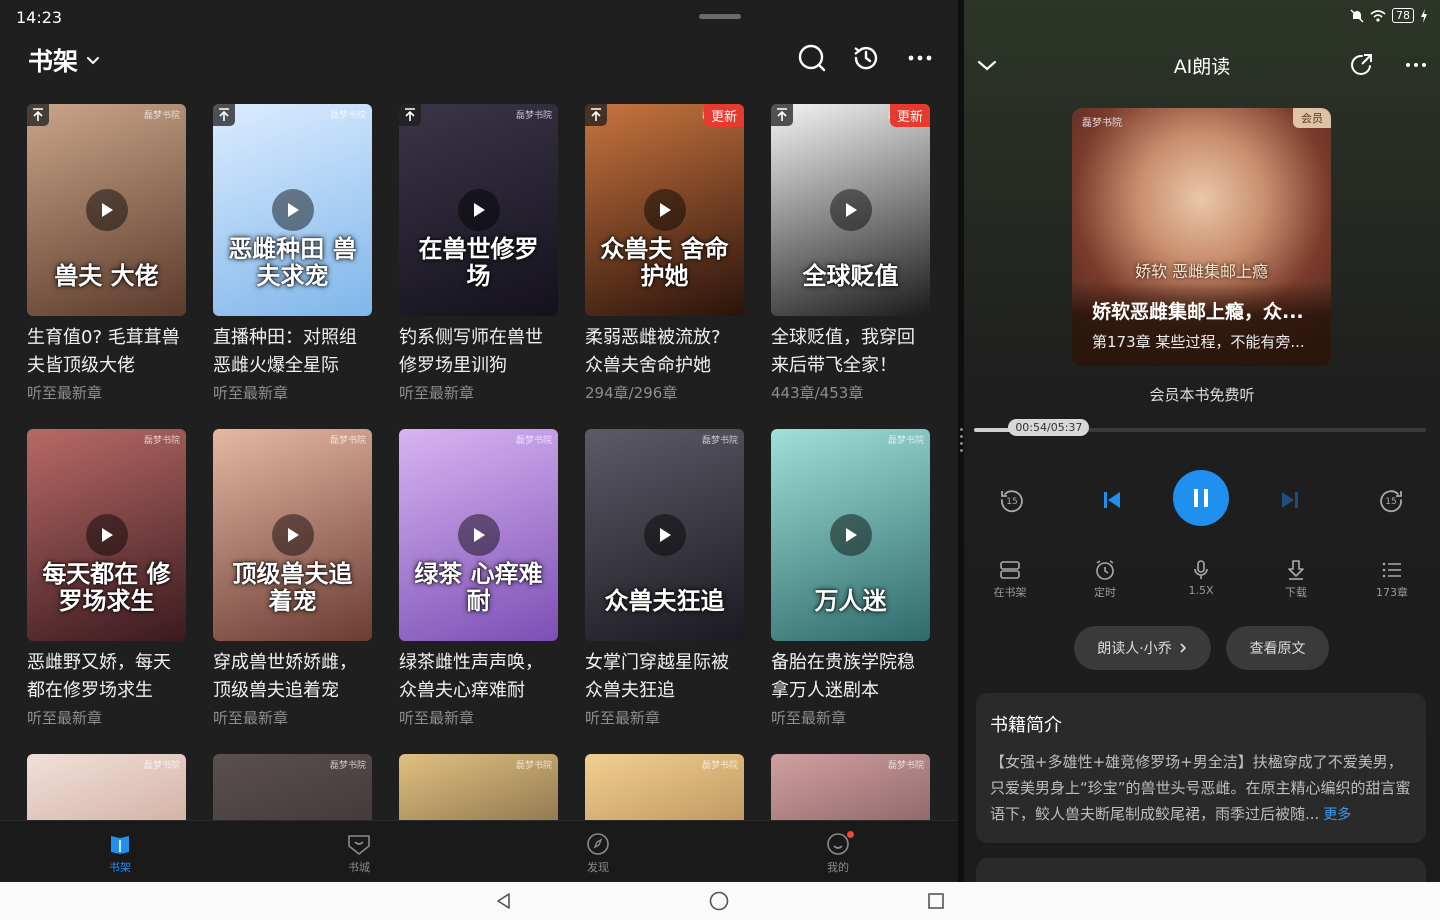 Image resolution: width=1440 pixels, height=920 pixels. What do you see at coordinates (719, 901) in the screenshot?
I see `home-icon` at bounding box center [719, 901].